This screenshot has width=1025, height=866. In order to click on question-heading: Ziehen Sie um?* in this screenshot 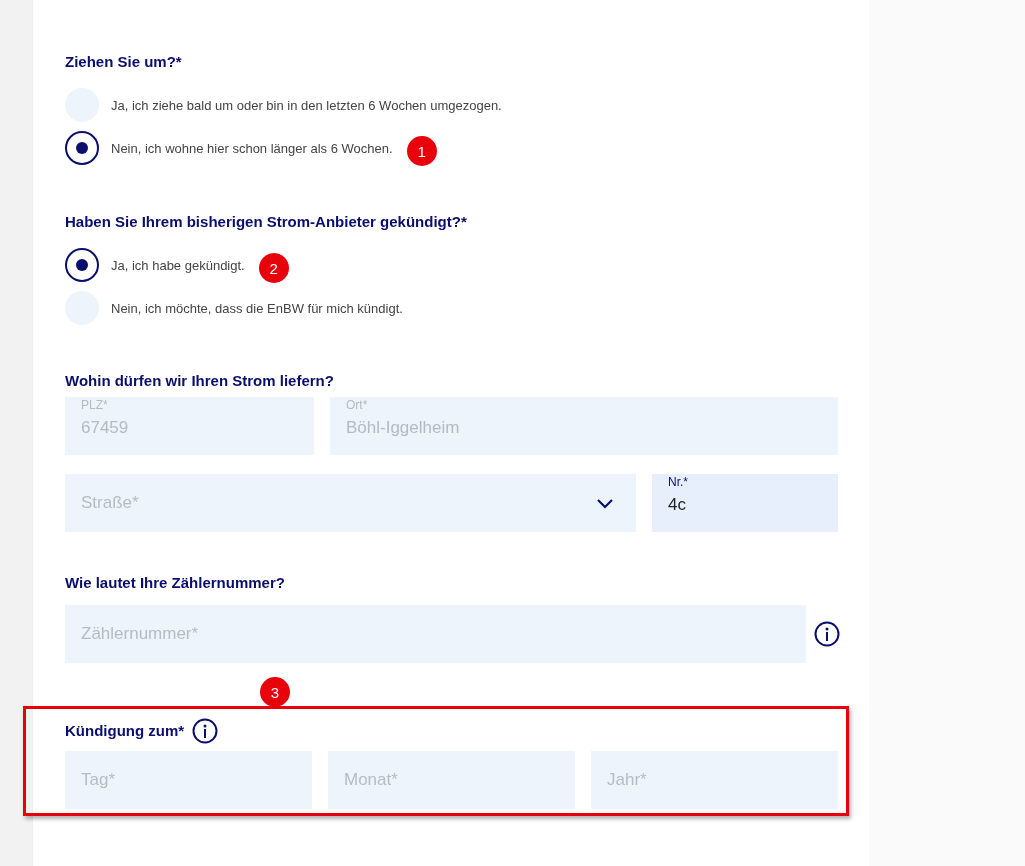, I will do `click(124, 62)`.